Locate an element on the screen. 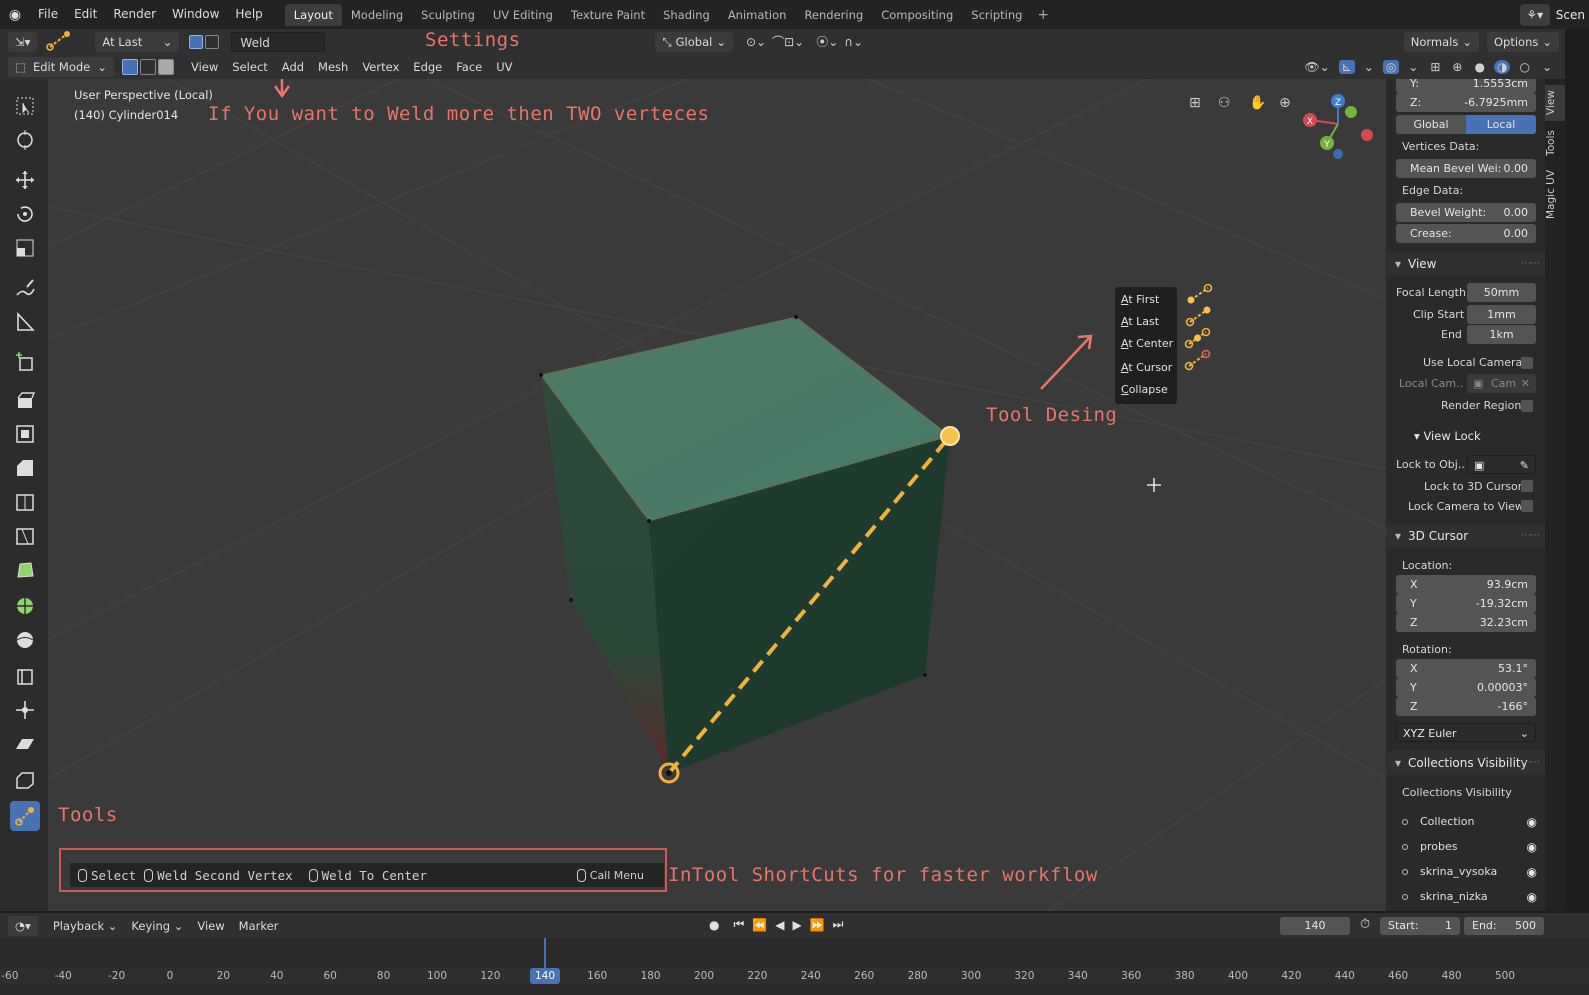  local-camera-field: ▣ Cam ✕ is located at coordinates (1501, 383).